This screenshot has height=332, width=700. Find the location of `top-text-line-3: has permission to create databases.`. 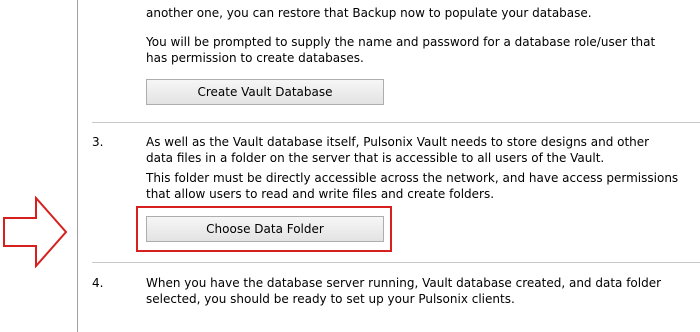

top-text-line-3: has permission to create databases. is located at coordinates (255, 58).